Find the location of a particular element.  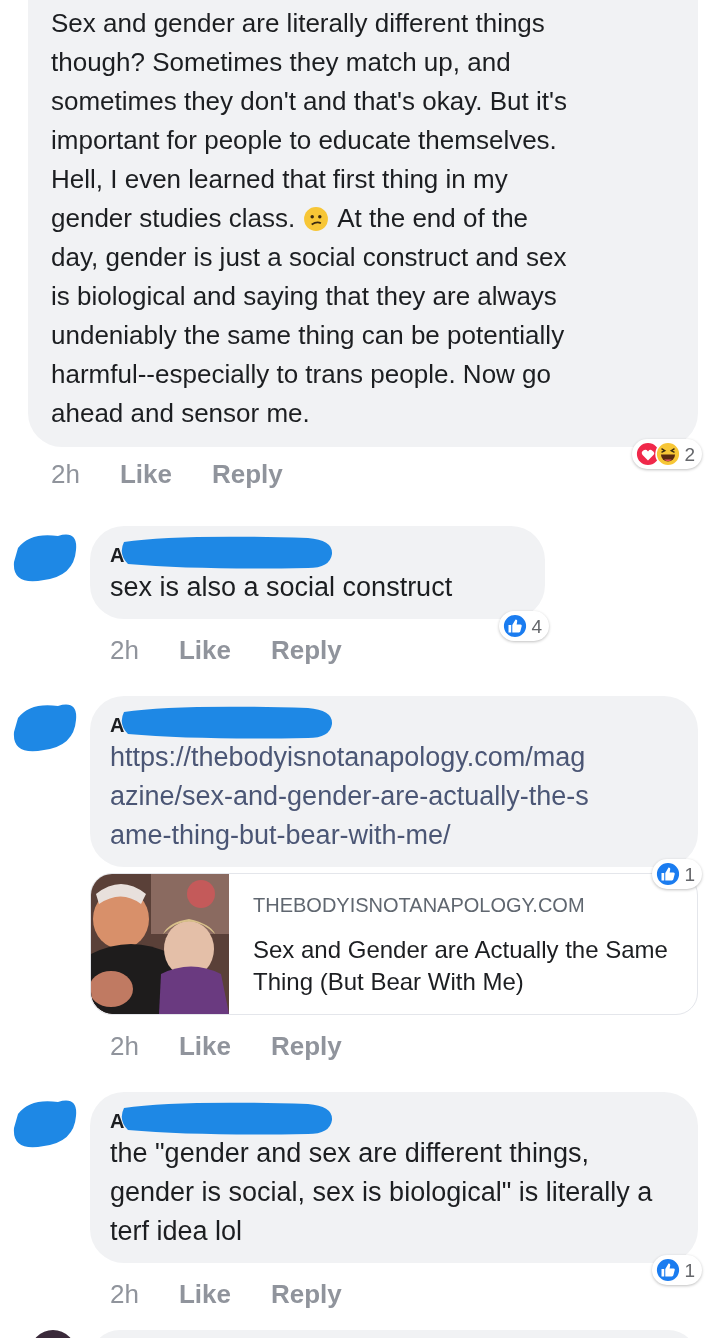

comment-text-line: undeniably the same thing can be potentially is located at coordinates (308, 335).